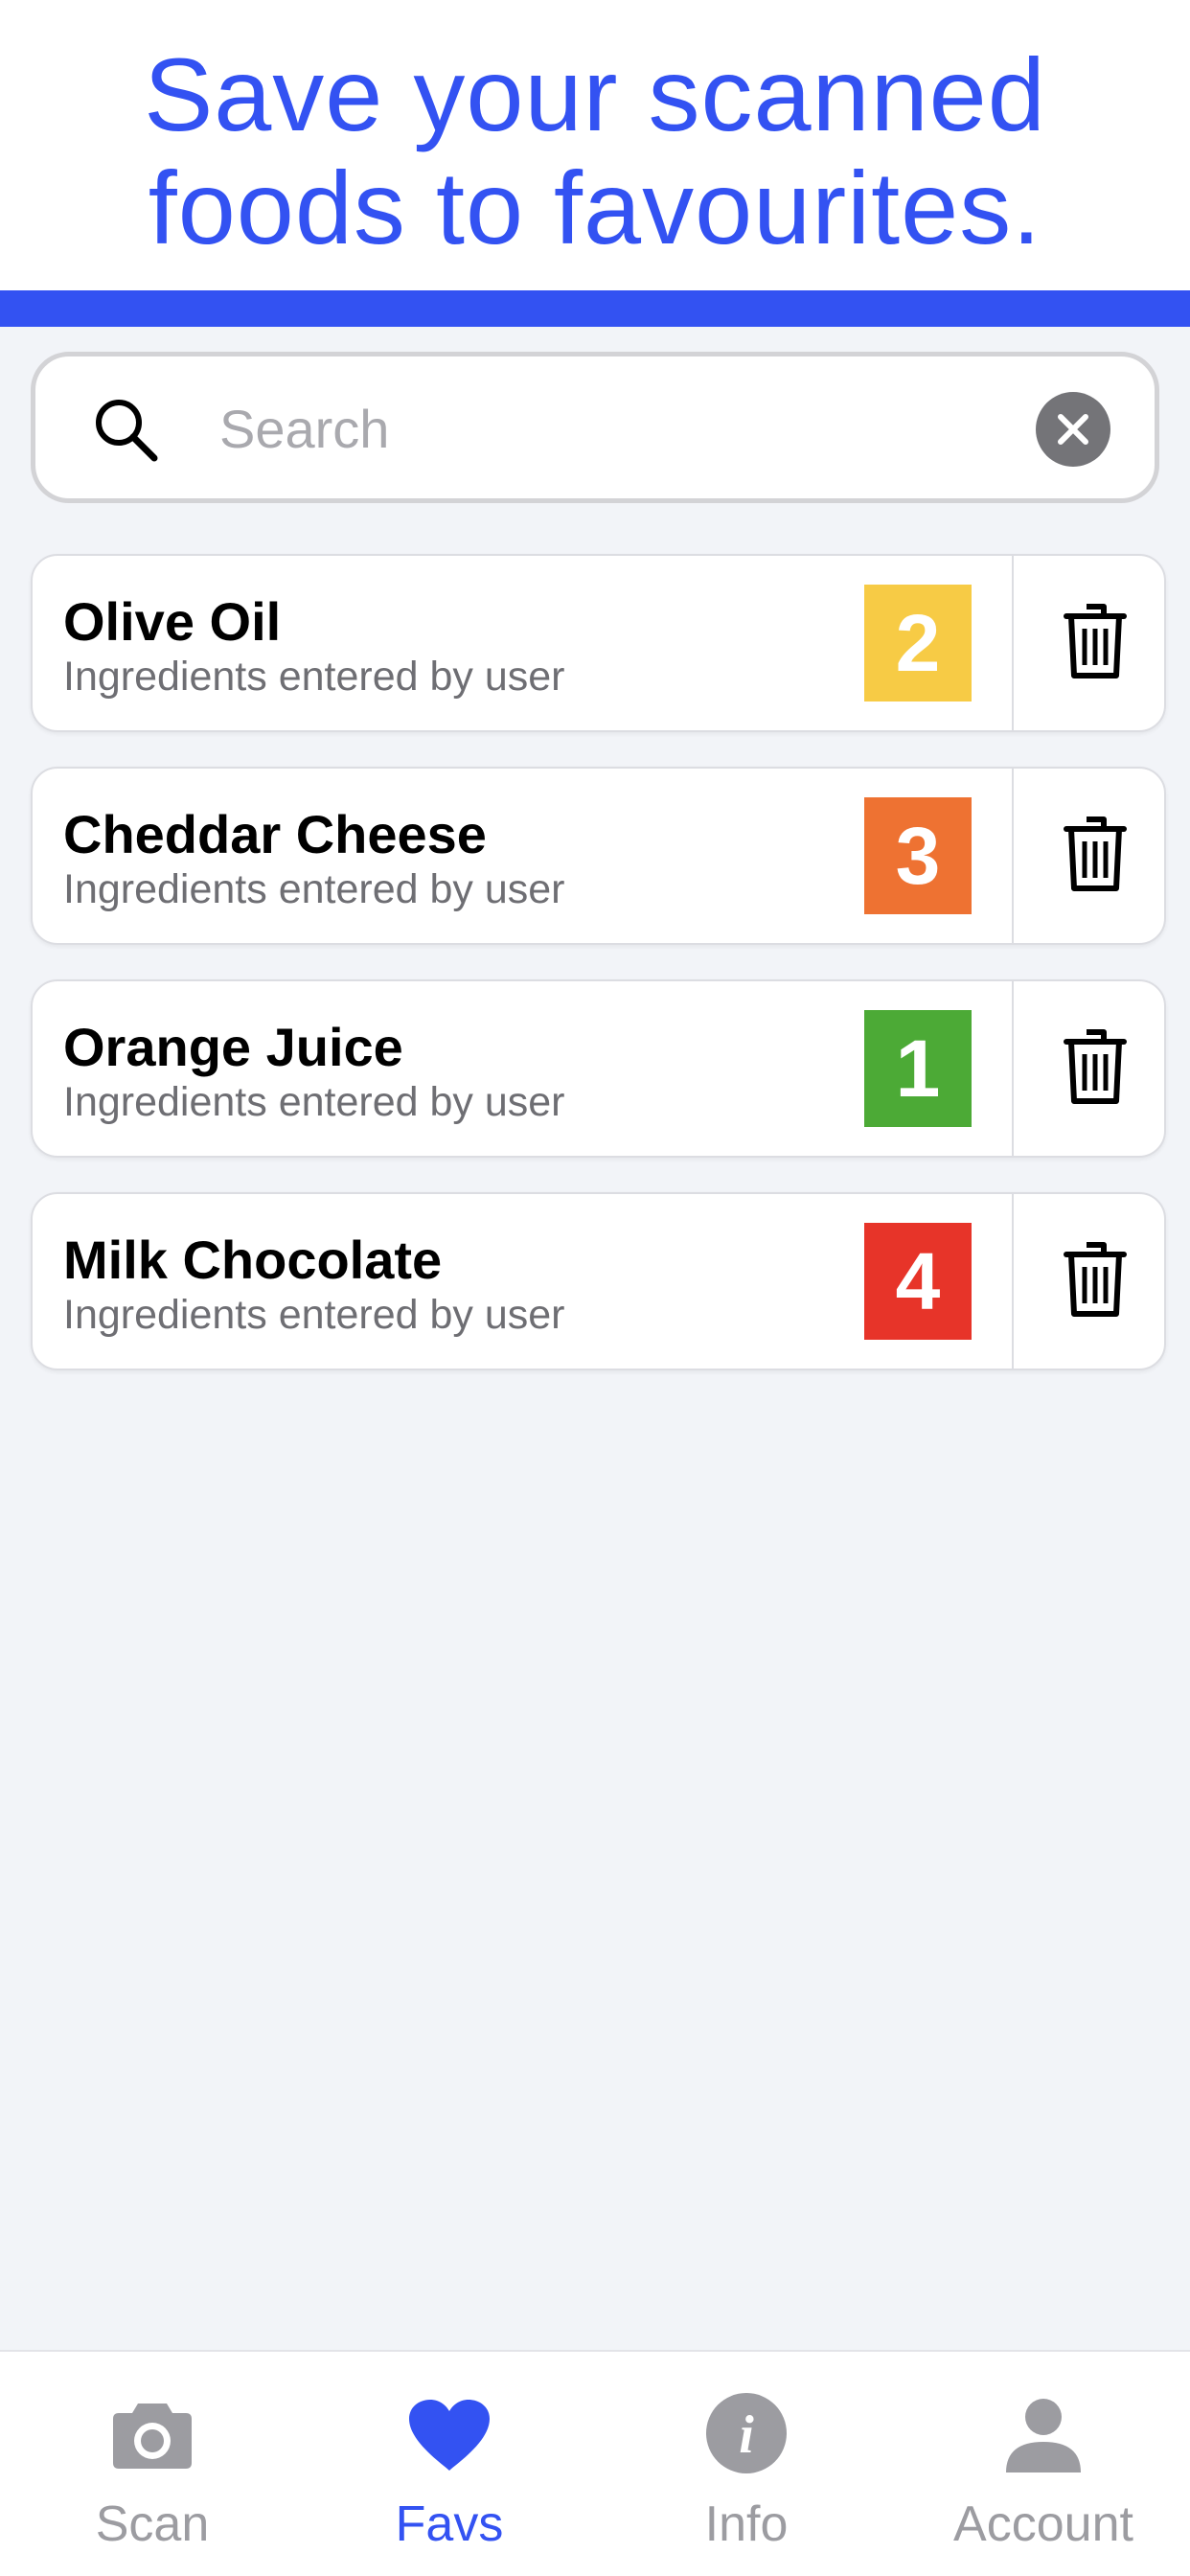 This screenshot has height=2576, width=1190. I want to click on tab-account: Account, so click(1042, 2464).